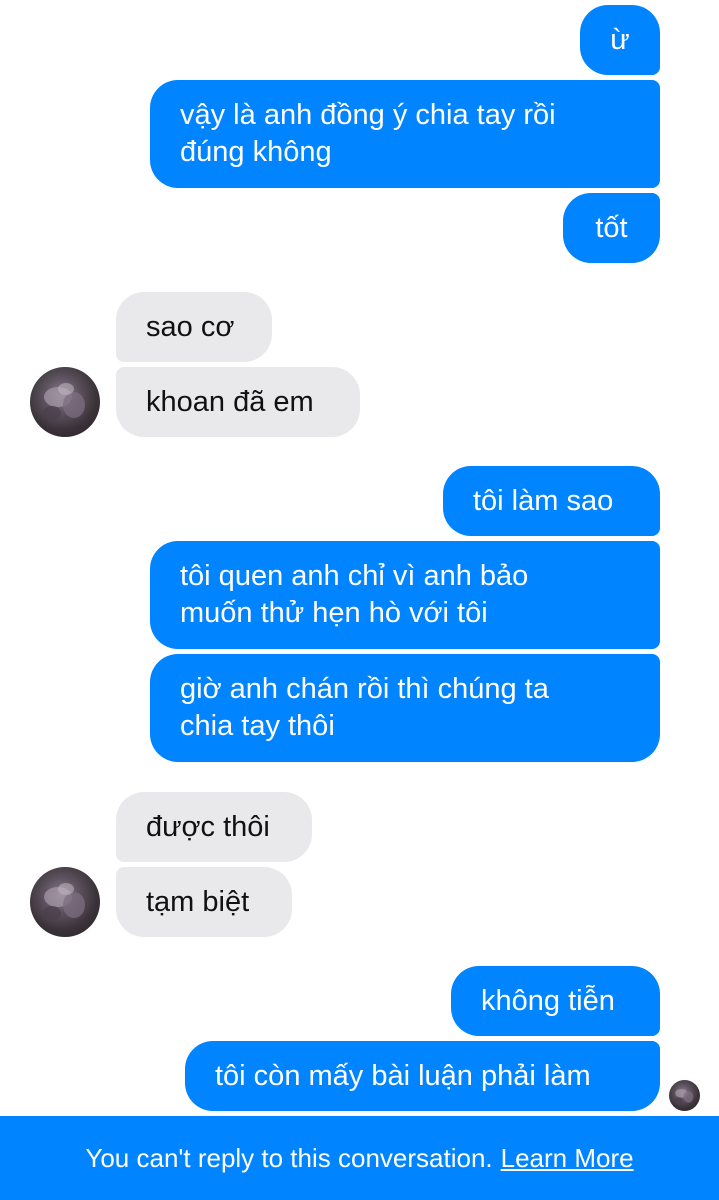 The width and height of the screenshot is (719, 1200). I want to click on read-receipt-avatar, so click(684, 1095).